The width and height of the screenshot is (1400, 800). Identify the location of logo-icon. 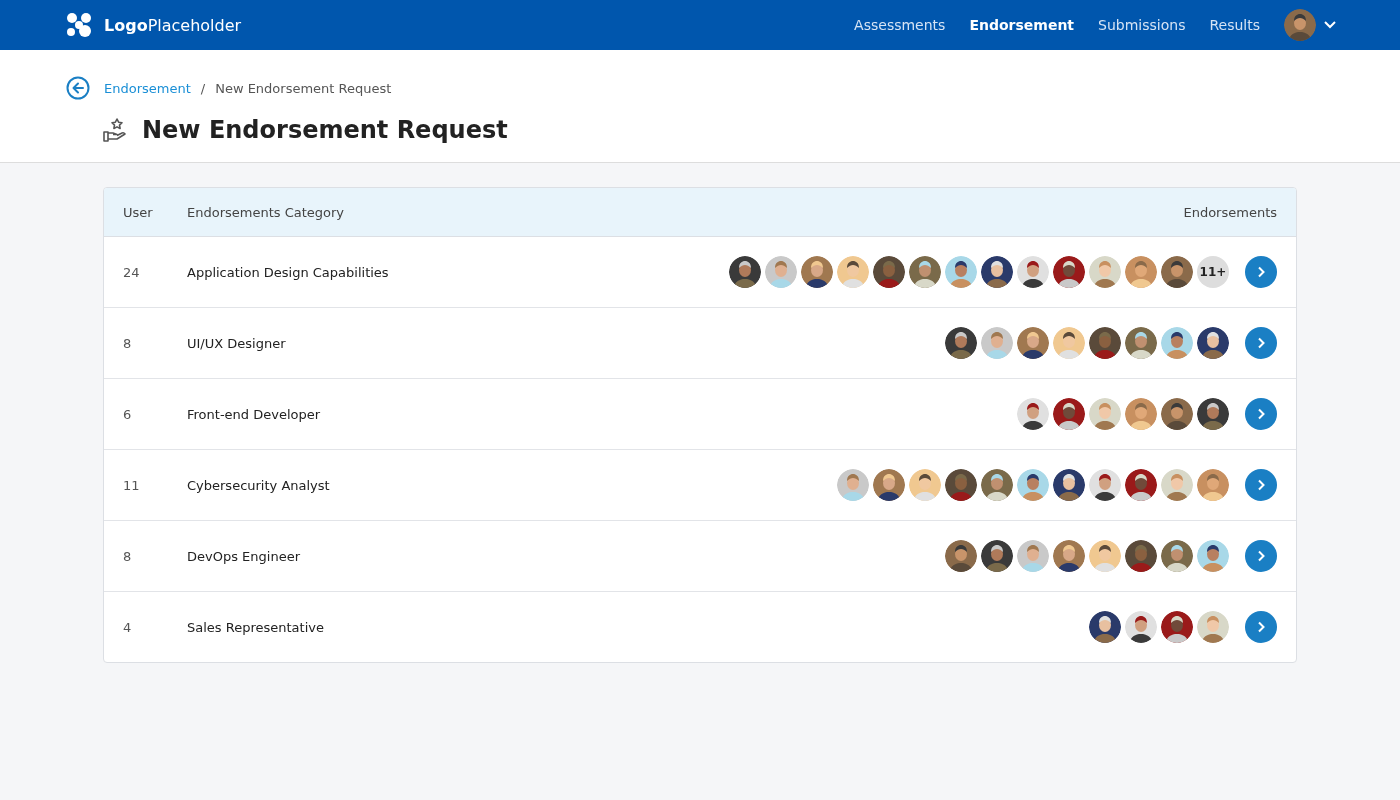
(79, 25).